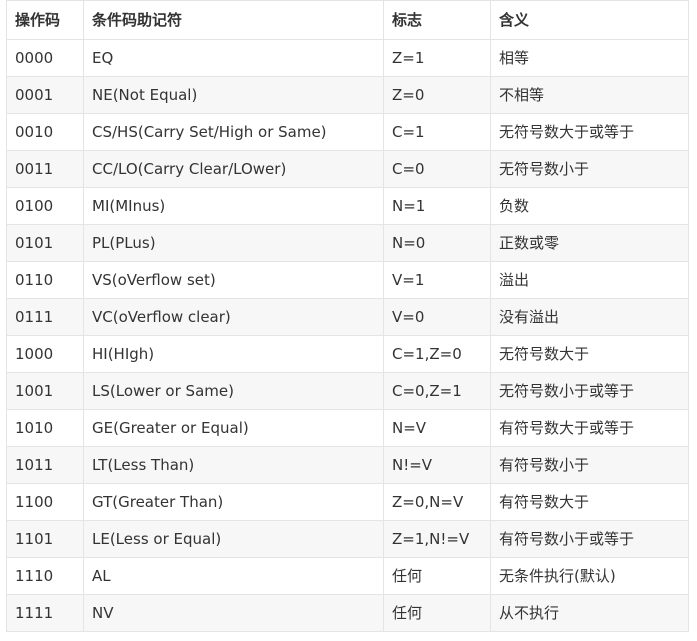 The image size is (697, 641). I want to click on table-row: 0000 EQ Z=1 相等, so click(347, 58).